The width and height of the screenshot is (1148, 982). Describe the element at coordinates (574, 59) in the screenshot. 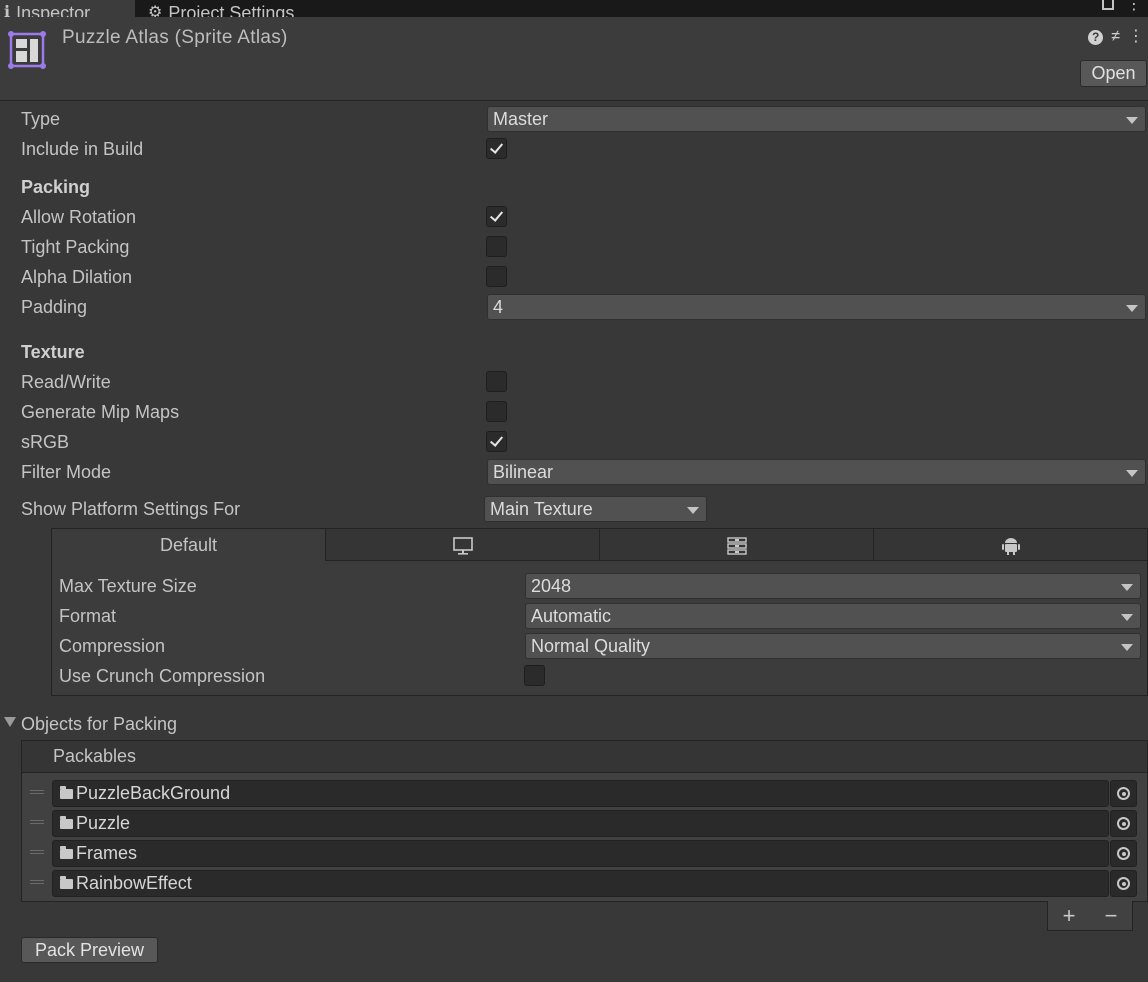

I see `inspector-header: Puzzle Atlas (Sprite Atlas) ? ≠ ⋮ Open` at that location.